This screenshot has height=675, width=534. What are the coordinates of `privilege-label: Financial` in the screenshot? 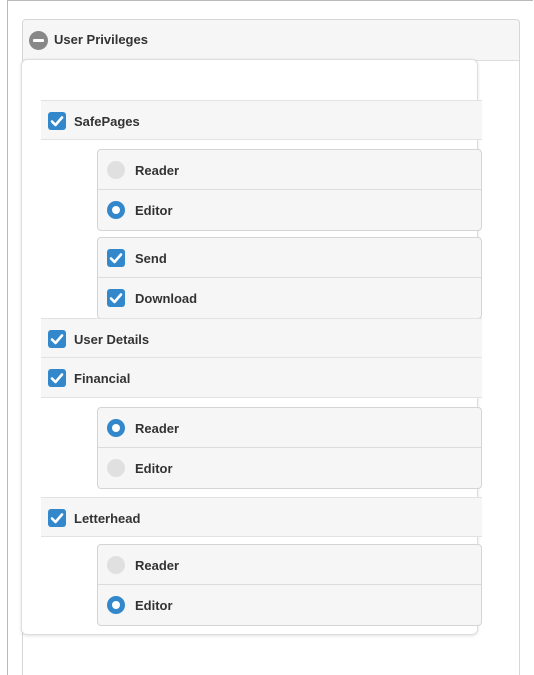 It's located at (102, 378).